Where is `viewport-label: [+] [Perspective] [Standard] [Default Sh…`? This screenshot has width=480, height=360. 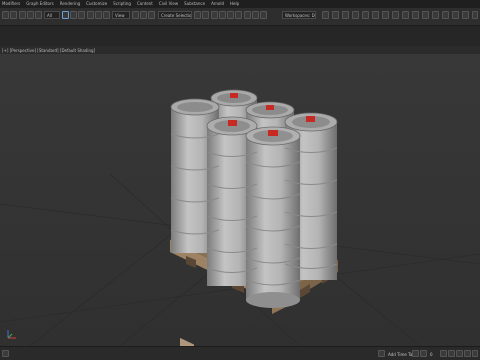
viewport-label: [+] [Perspective] [Standard] [Default Sh… is located at coordinates (48, 50).